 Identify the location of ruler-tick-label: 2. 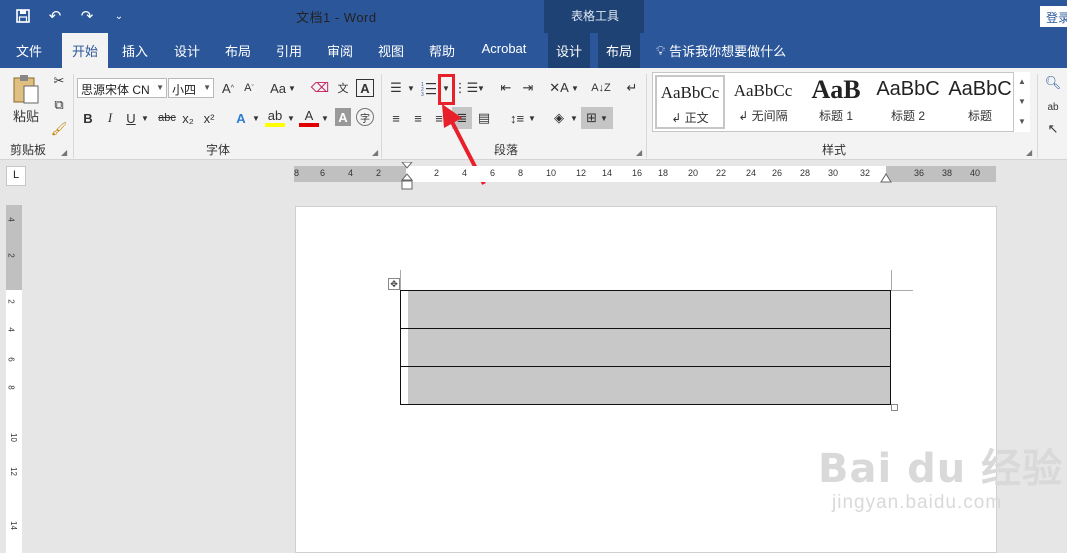
(11, 255).